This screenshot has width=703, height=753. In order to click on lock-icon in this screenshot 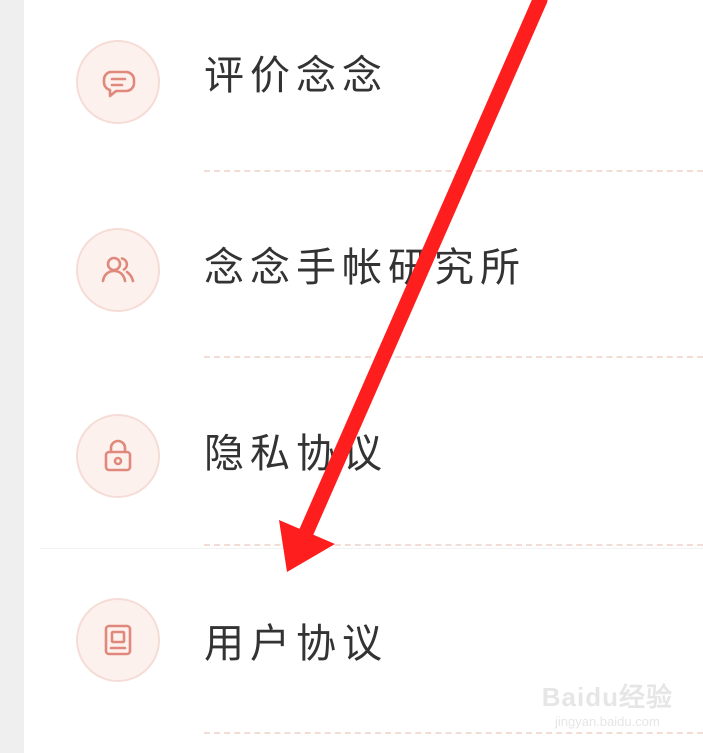, I will do `click(118, 456)`.